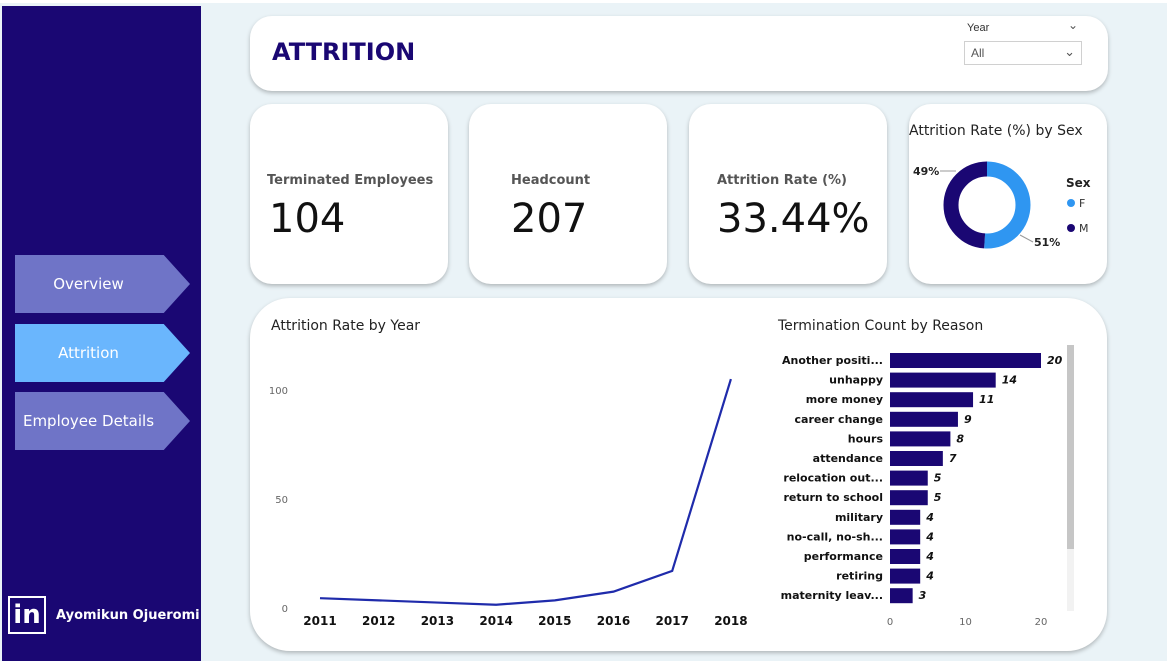 Image resolution: width=1167 pixels, height=661 pixels. What do you see at coordinates (859, 576) in the screenshot?
I see `bar-category-label: retiring` at bounding box center [859, 576].